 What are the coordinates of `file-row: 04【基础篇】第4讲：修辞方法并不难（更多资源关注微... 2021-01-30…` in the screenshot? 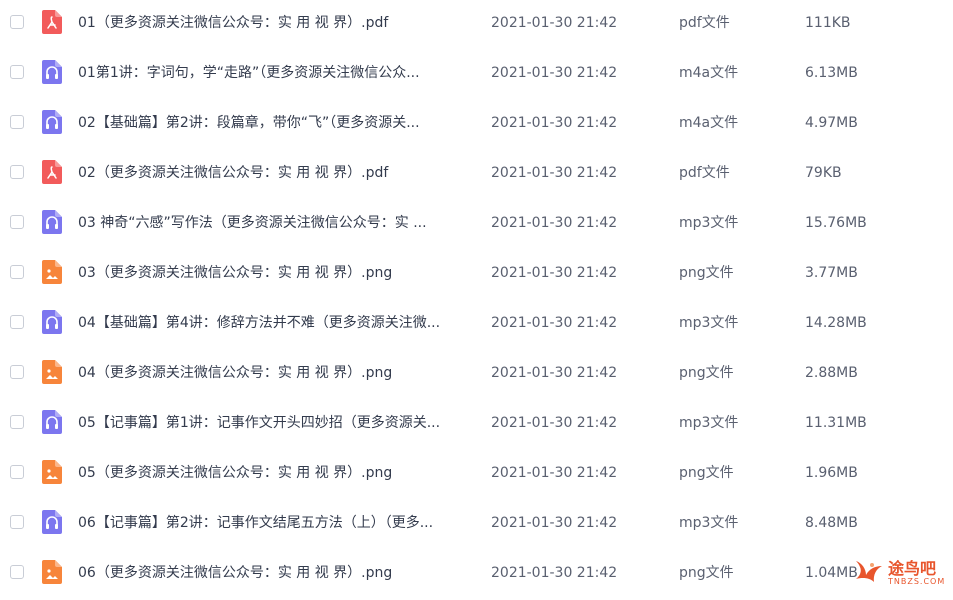 It's located at (476, 325).